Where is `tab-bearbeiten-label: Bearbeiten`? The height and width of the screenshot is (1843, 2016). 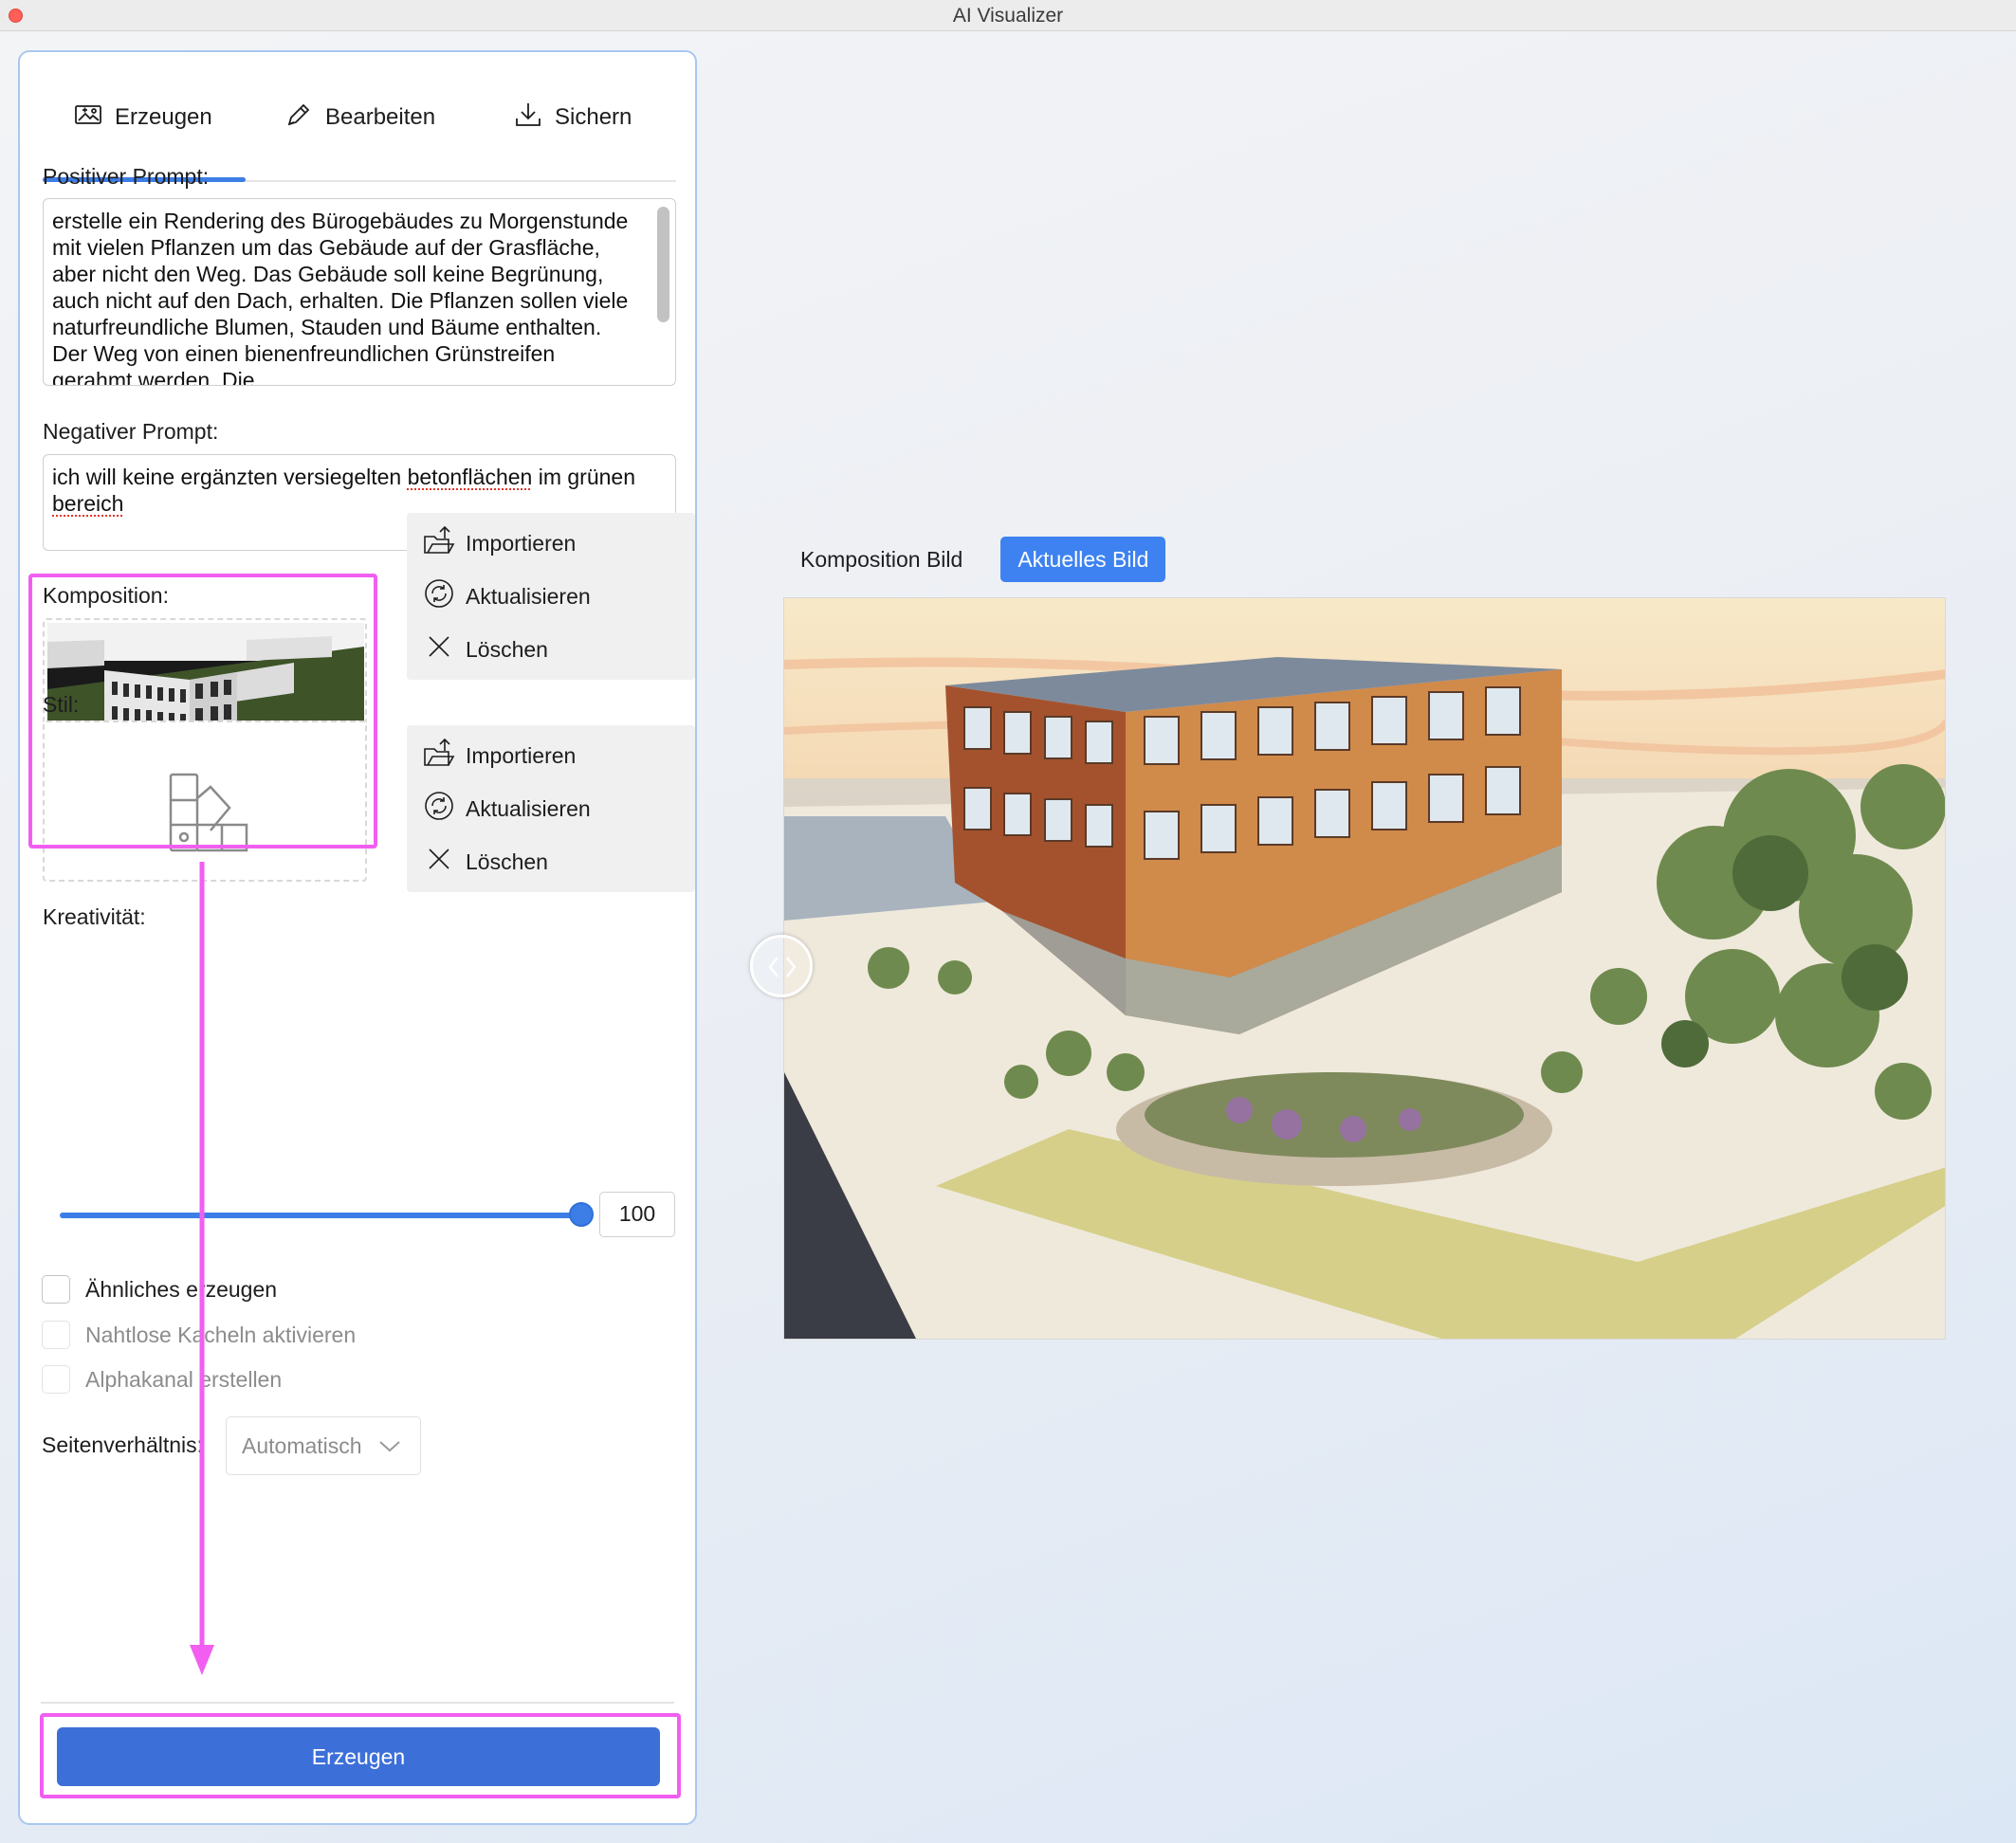
tab-bearbeiten-label: Bearbeiten is located at coordinates (380, 117).